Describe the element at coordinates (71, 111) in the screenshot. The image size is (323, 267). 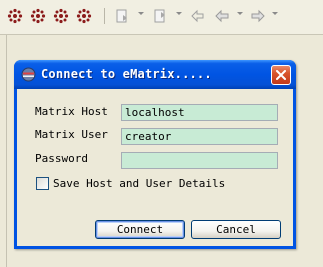
I see `matrix-host-label: Matrix Host` at that location.